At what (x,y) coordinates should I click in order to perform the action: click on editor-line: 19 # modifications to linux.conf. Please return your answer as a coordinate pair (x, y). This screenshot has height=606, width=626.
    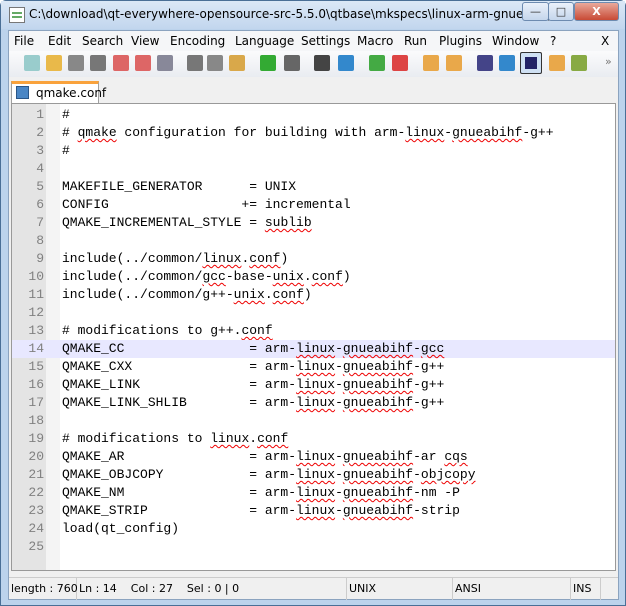
    Looking at the image, I should click on (313, 439).